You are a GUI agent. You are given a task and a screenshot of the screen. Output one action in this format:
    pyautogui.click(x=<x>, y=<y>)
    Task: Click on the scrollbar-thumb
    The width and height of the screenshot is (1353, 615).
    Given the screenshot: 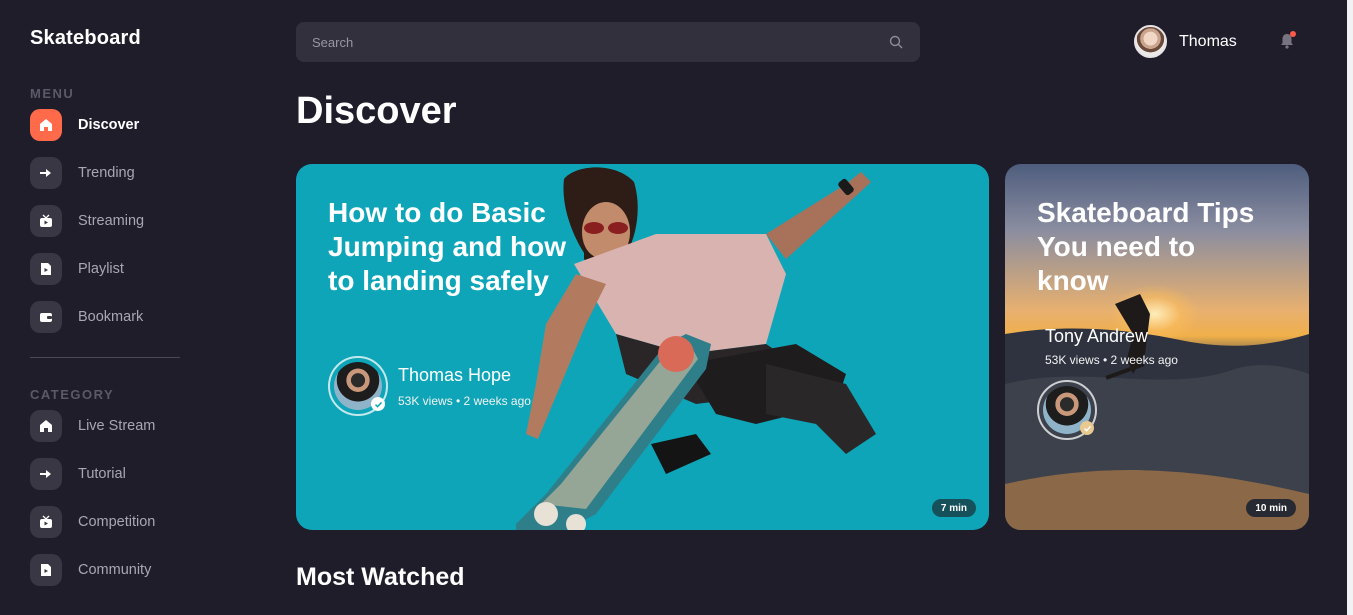 What is the action you would take?
    pyautogui.click(x=1350, y=307)
    